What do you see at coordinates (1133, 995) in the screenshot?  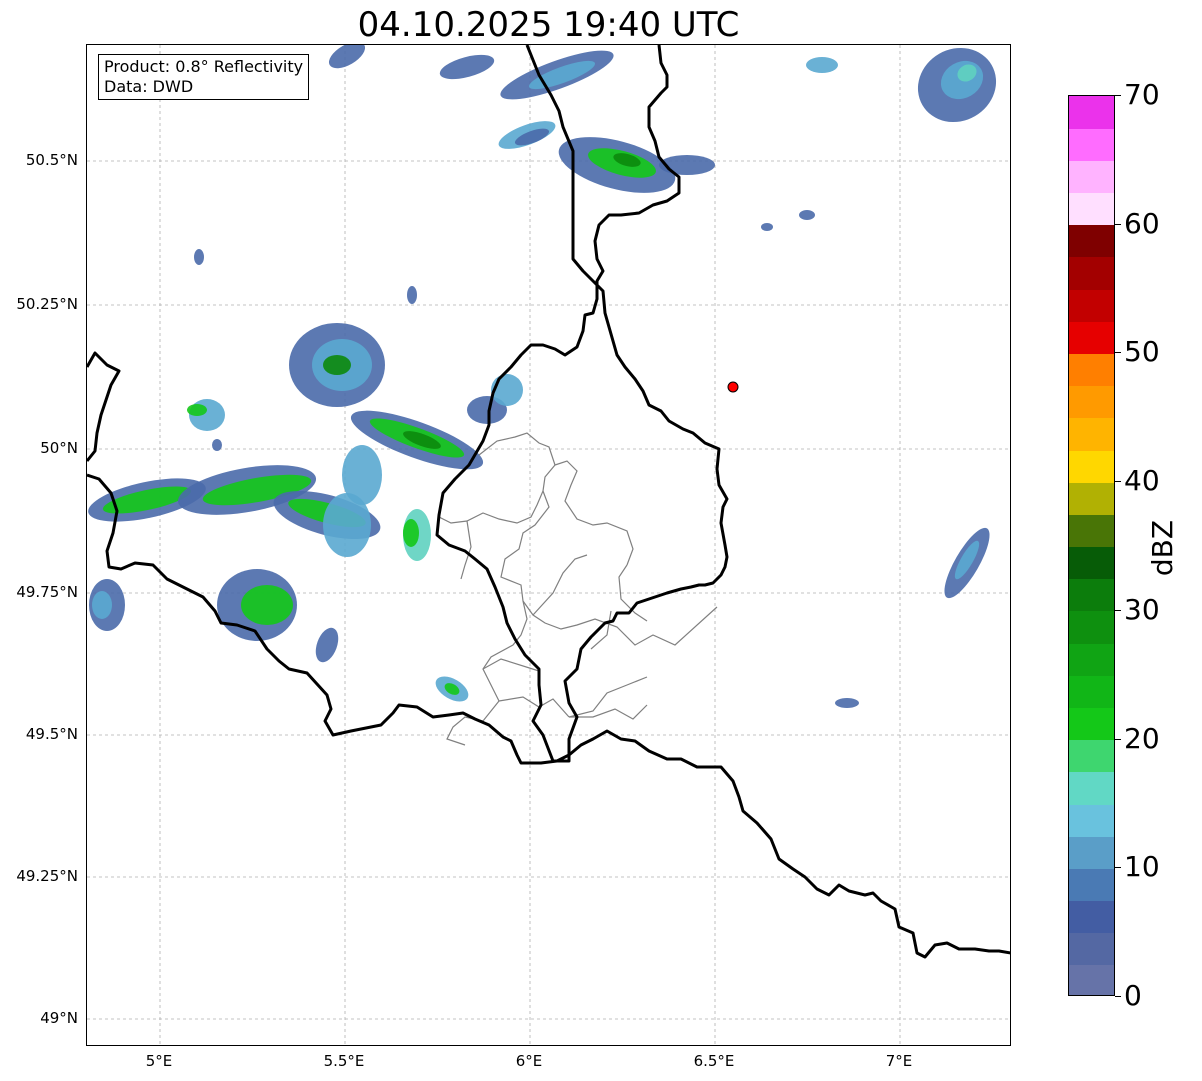 I see `colorbar-tick-label: 0` at bounding box center [1133, 995].